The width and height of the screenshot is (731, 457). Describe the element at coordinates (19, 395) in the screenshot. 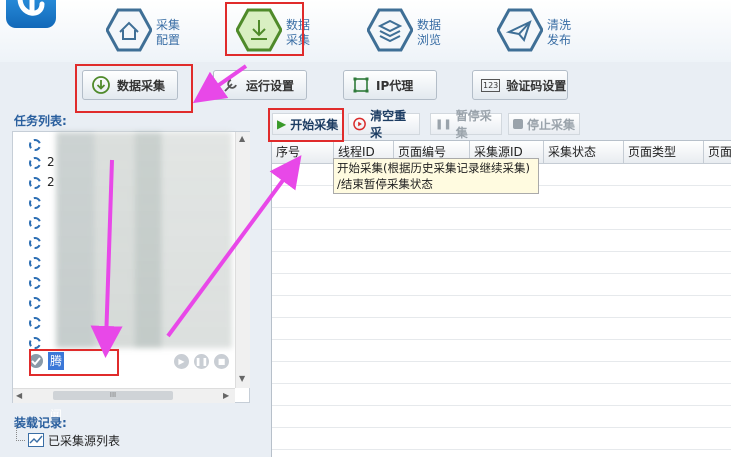

I see `scroll-left-icon: ◀` at that location.